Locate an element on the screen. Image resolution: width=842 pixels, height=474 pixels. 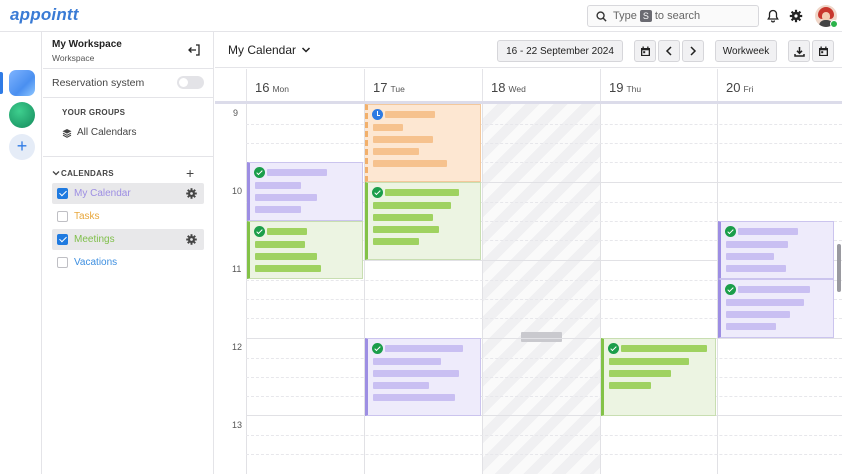
pending-clock-icon is located at coordinates (377, 114).